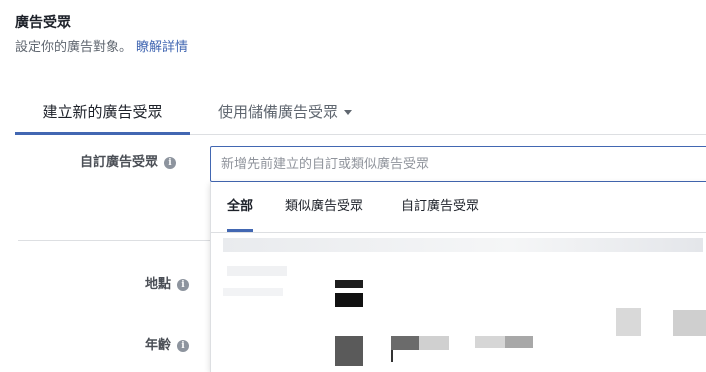 The image size is (706, 372). Describe the element at coordinates (158, 345) in the screenshot. I see `age-label-text: 年齡` at that location.